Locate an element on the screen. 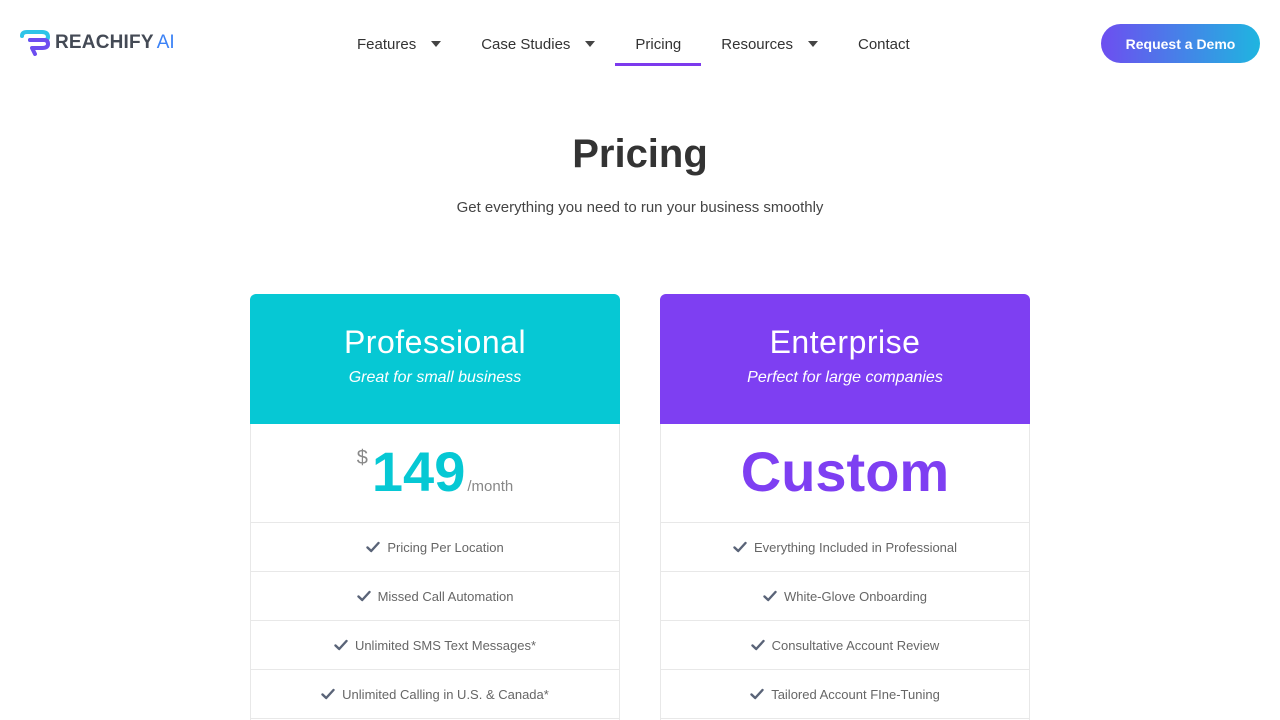 The height and width of the screenshot is (720, 1280). nav-item-case-studies: Case Studies is located at coordinates (538, 44).